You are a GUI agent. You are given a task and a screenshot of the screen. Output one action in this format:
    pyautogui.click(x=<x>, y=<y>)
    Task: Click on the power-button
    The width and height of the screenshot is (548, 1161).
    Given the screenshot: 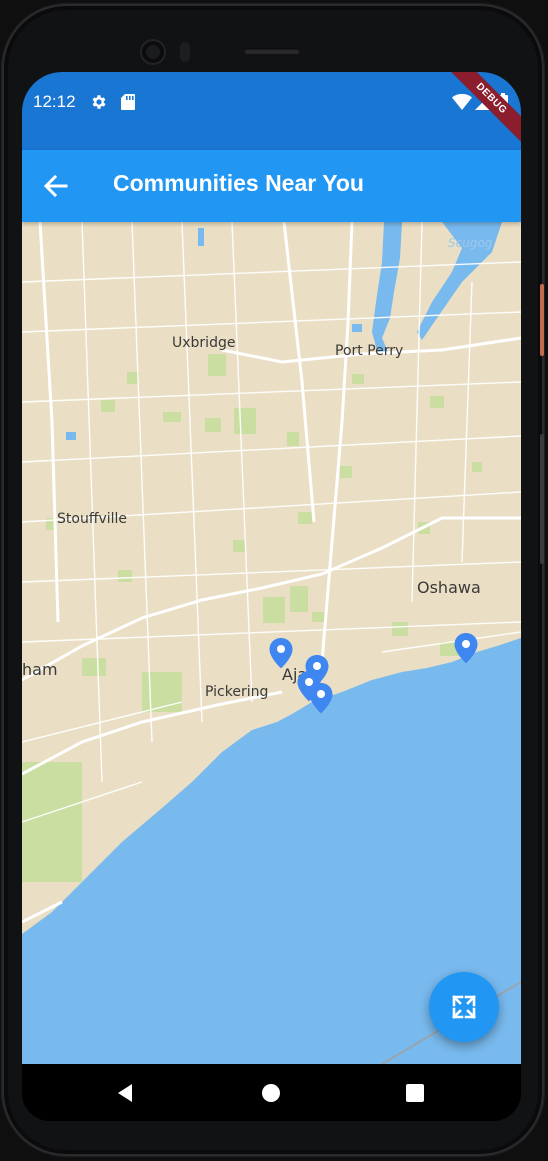 What is the action you would take?
    pyautogui.click(x=542, y=320)
    